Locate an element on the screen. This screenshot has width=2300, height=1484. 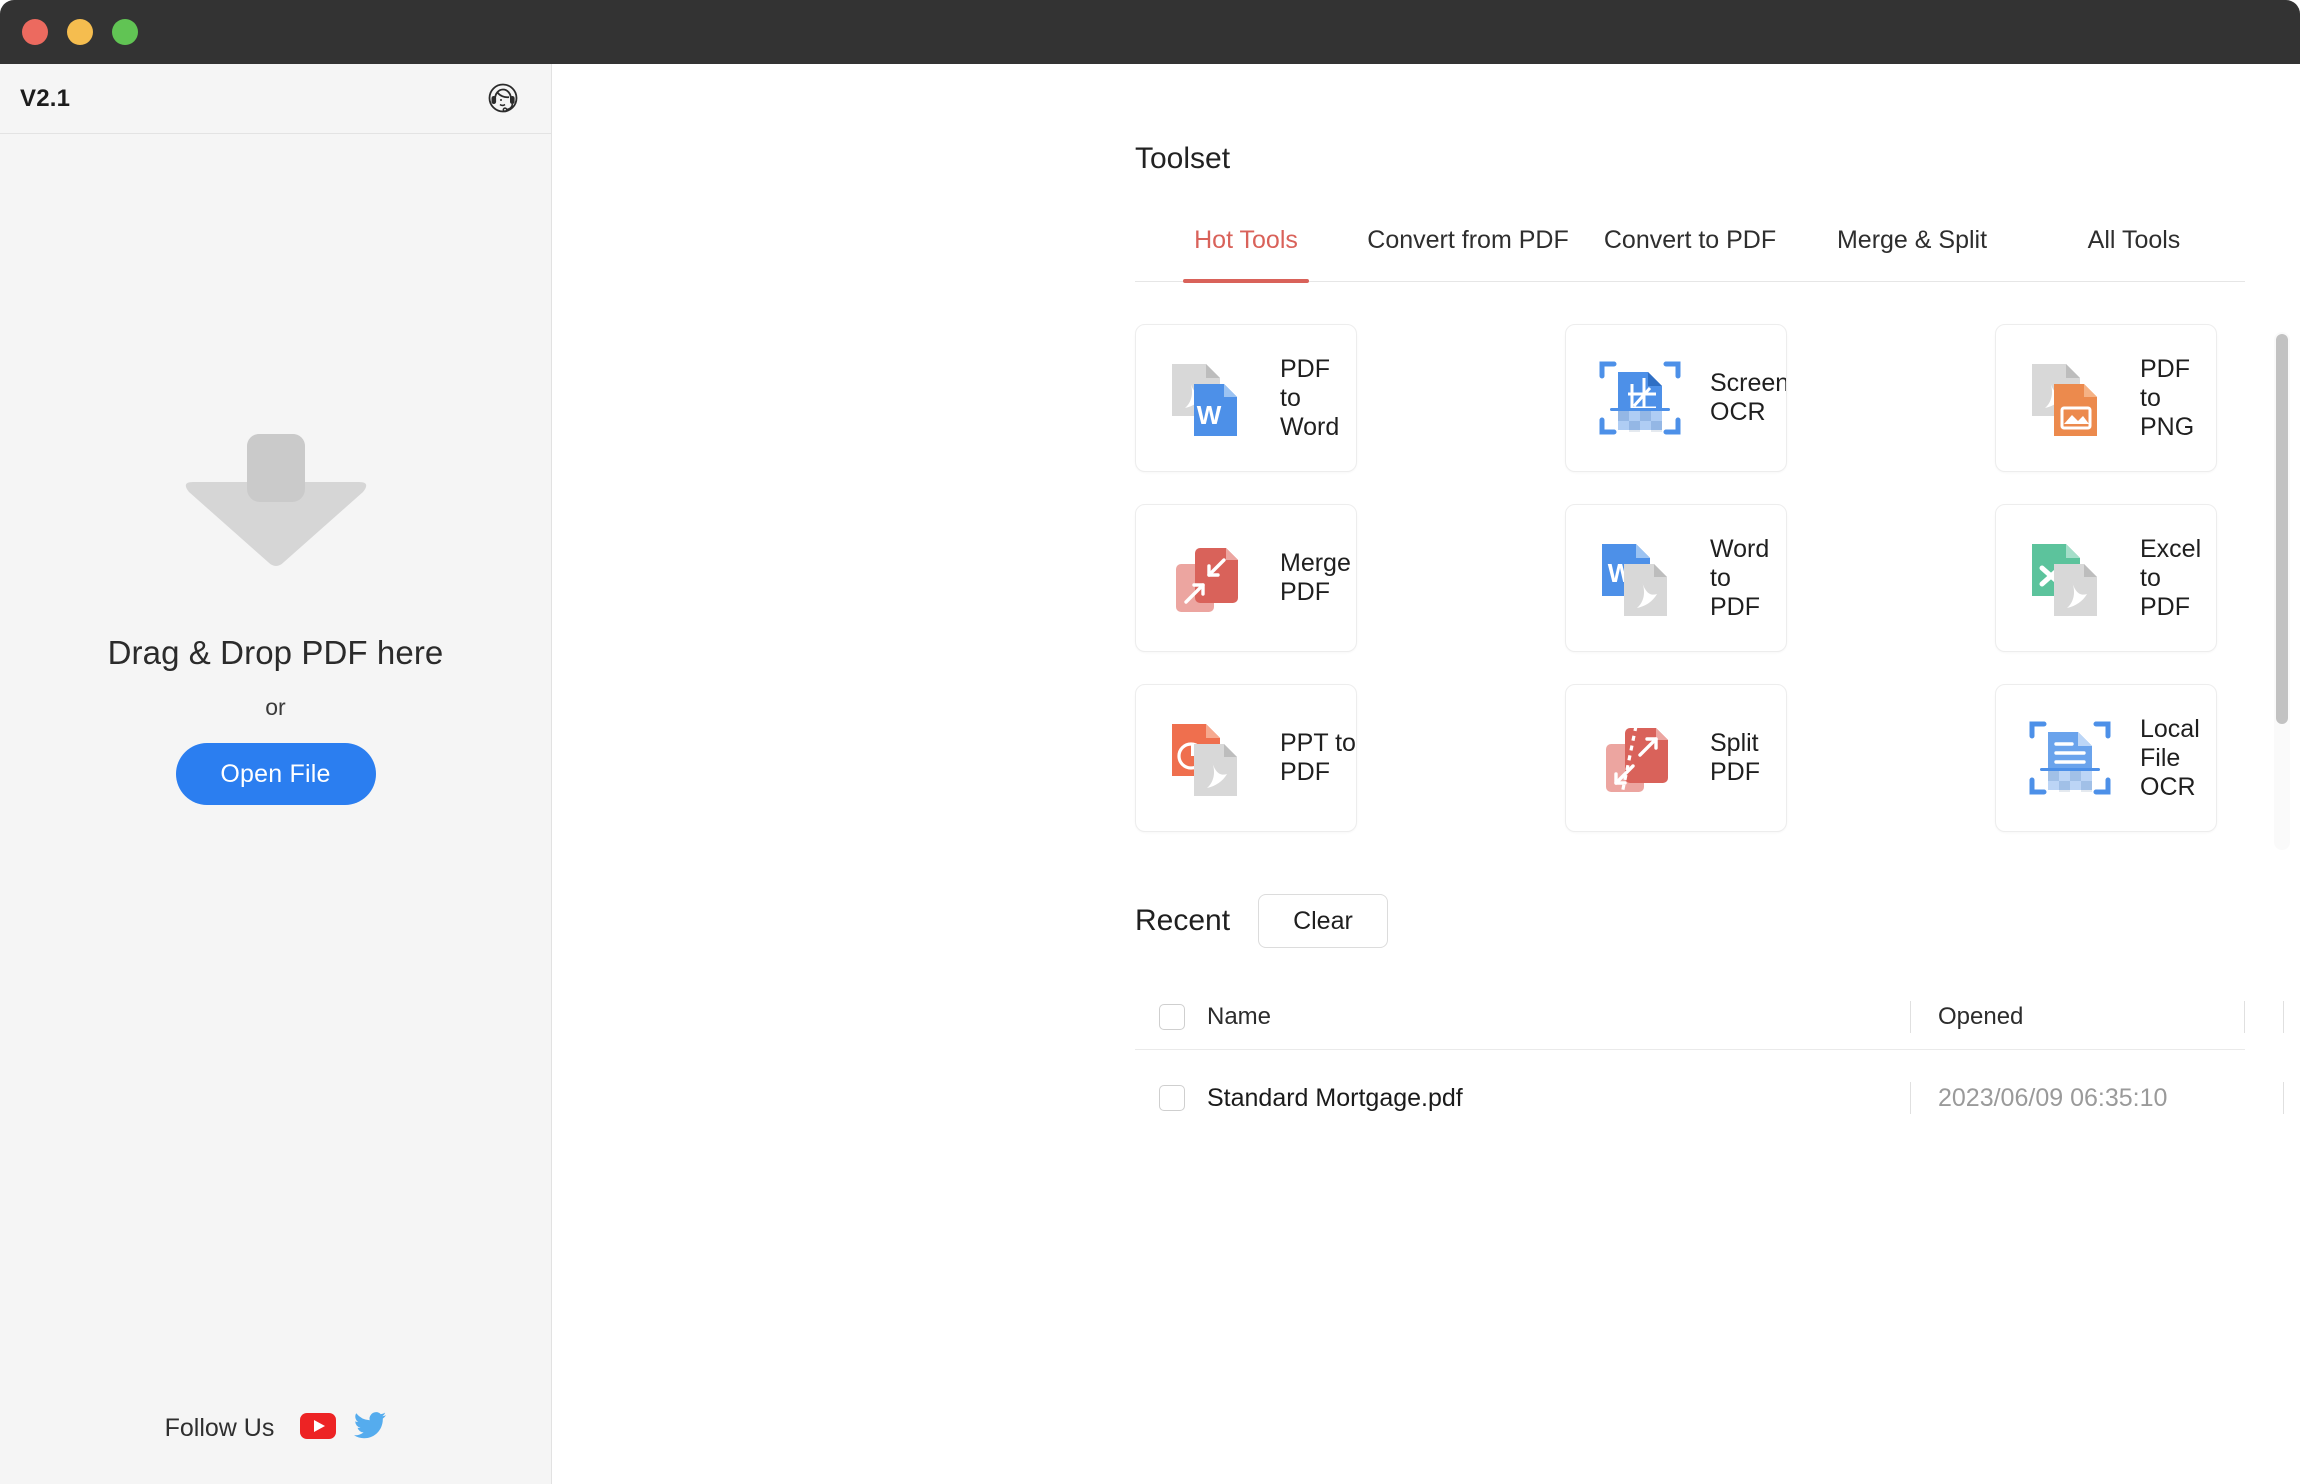
download-arrow-icon is located at coordinates (276, 504).